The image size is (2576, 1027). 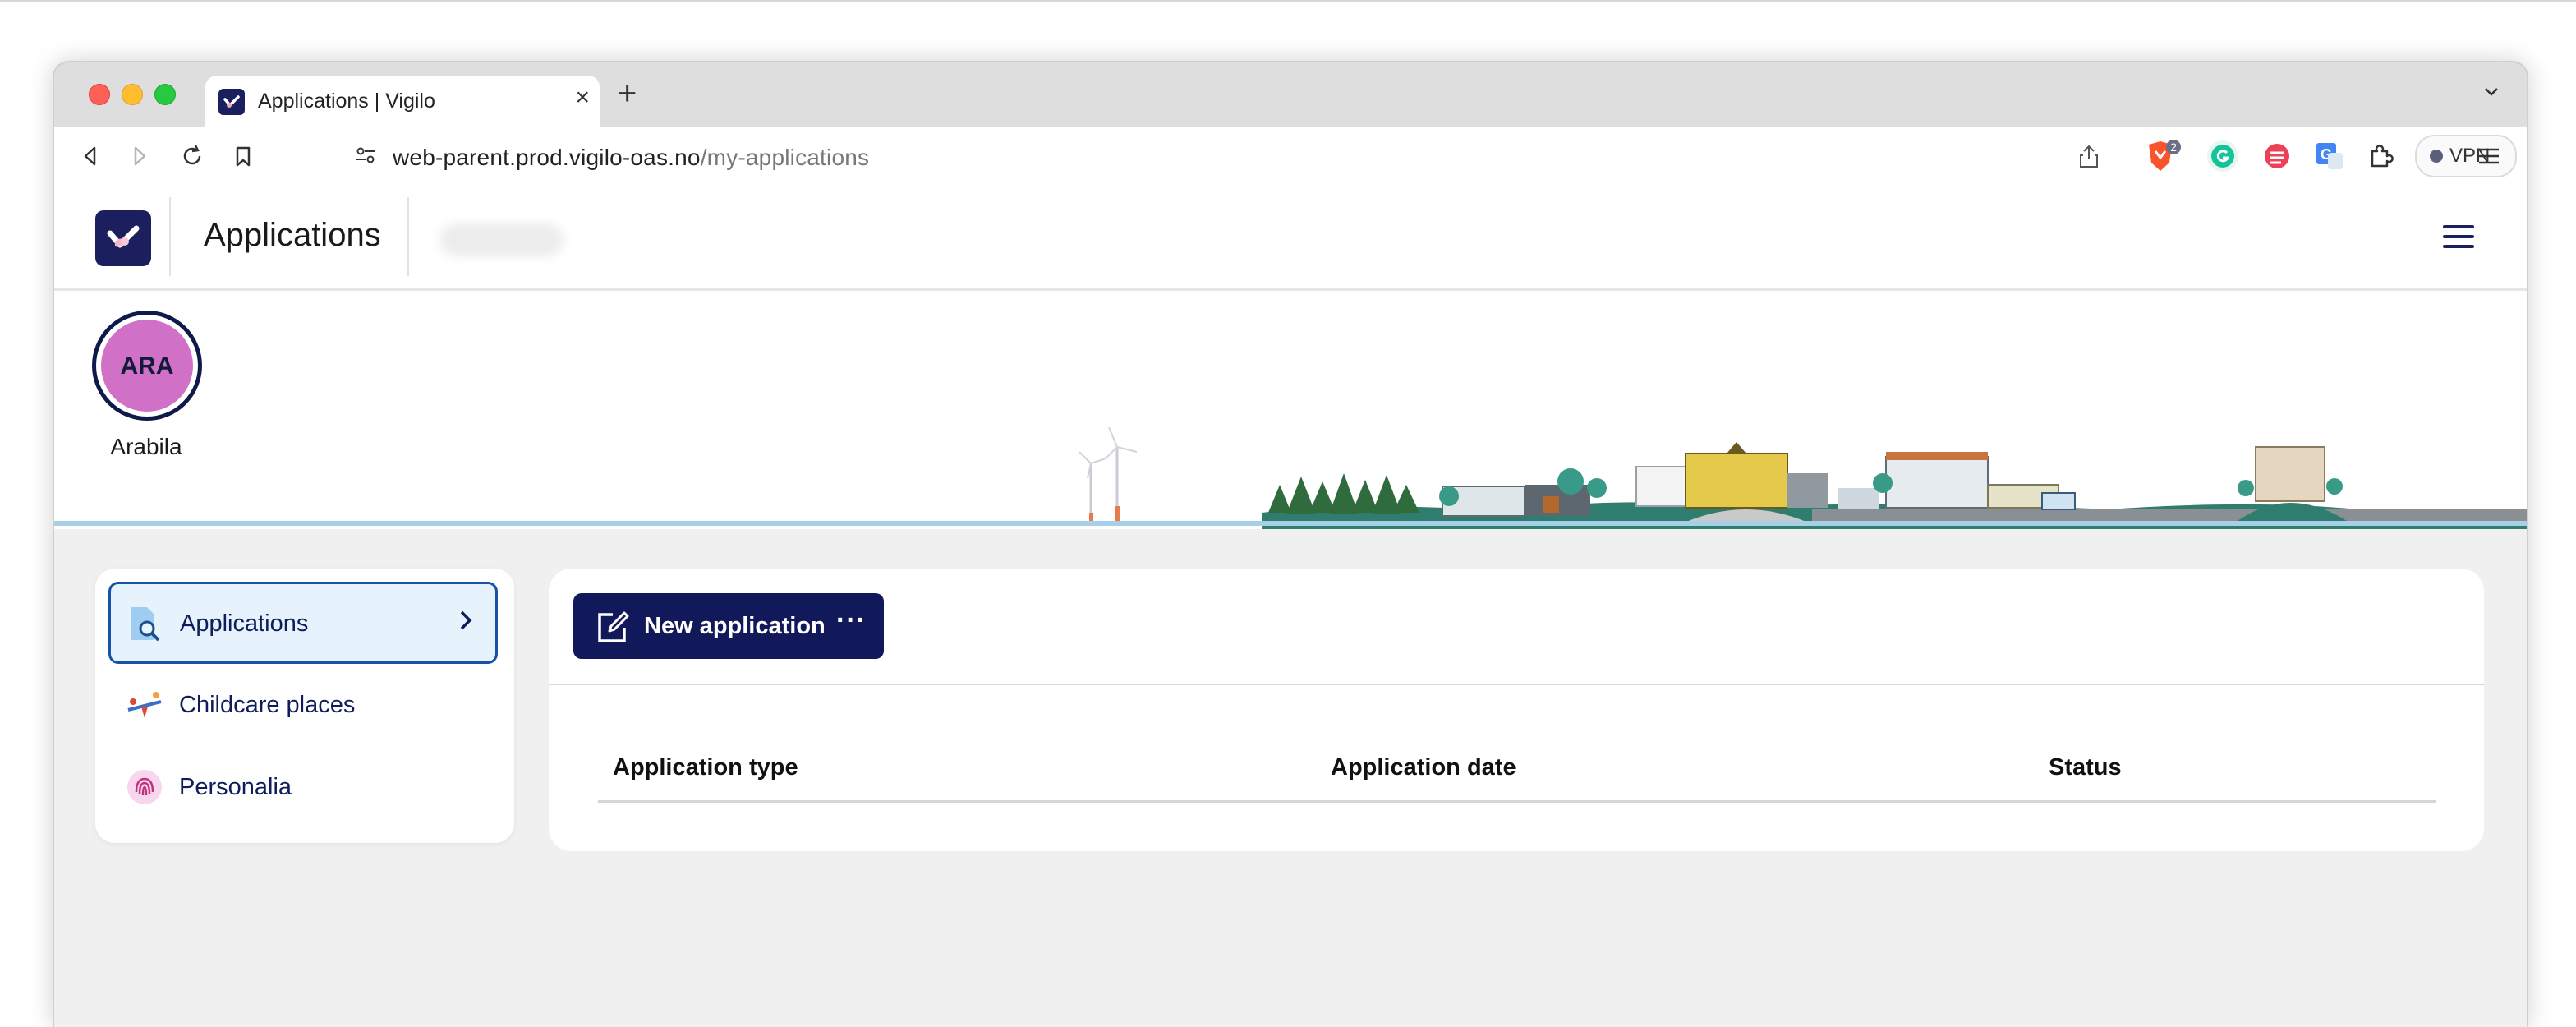 I want to click on seesaw-icon, so click(x=144, y=705).